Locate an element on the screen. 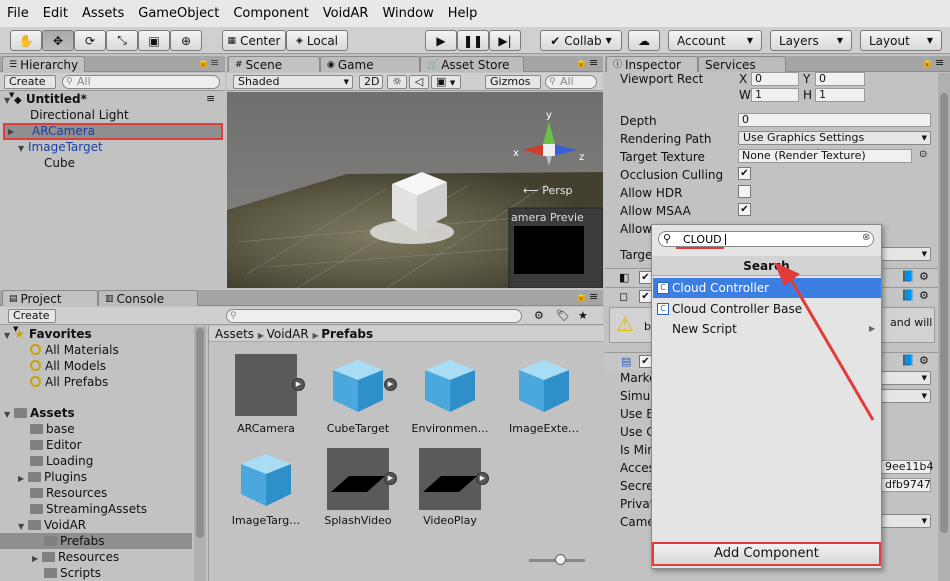 The height and width of the screenshot is (581, 950). camera-dropdown: ▼ is located at coordinates (906, 521).